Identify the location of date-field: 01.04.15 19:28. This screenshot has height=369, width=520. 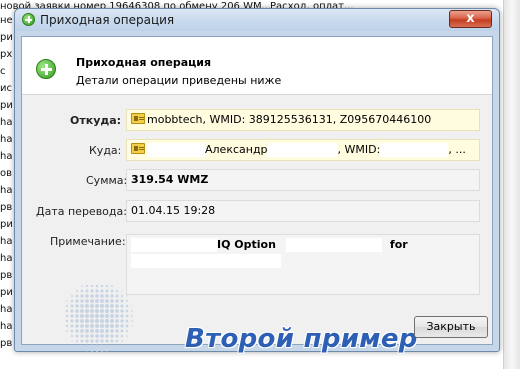
(303, 211).